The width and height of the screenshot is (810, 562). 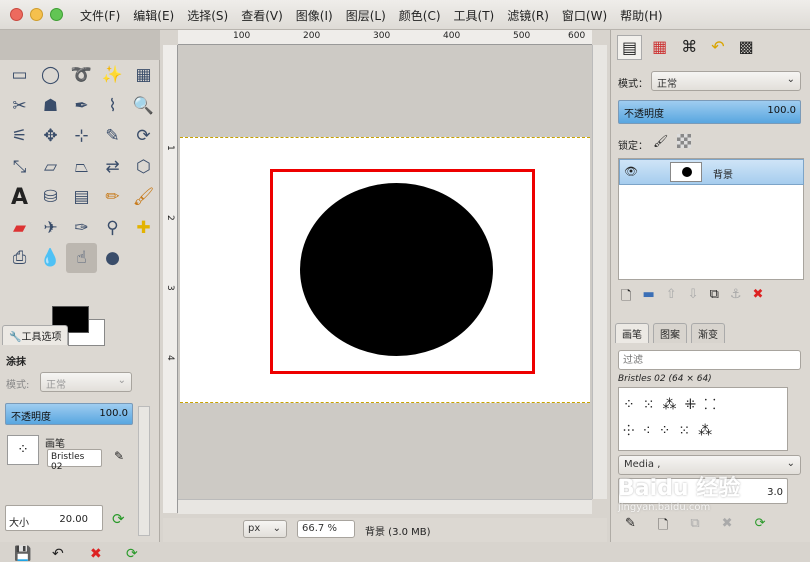 What do you see at coordinates (528, 15) in the screenshot?
I see `menu-filters: 滤镜(R)` at bounding box center [528, 15].